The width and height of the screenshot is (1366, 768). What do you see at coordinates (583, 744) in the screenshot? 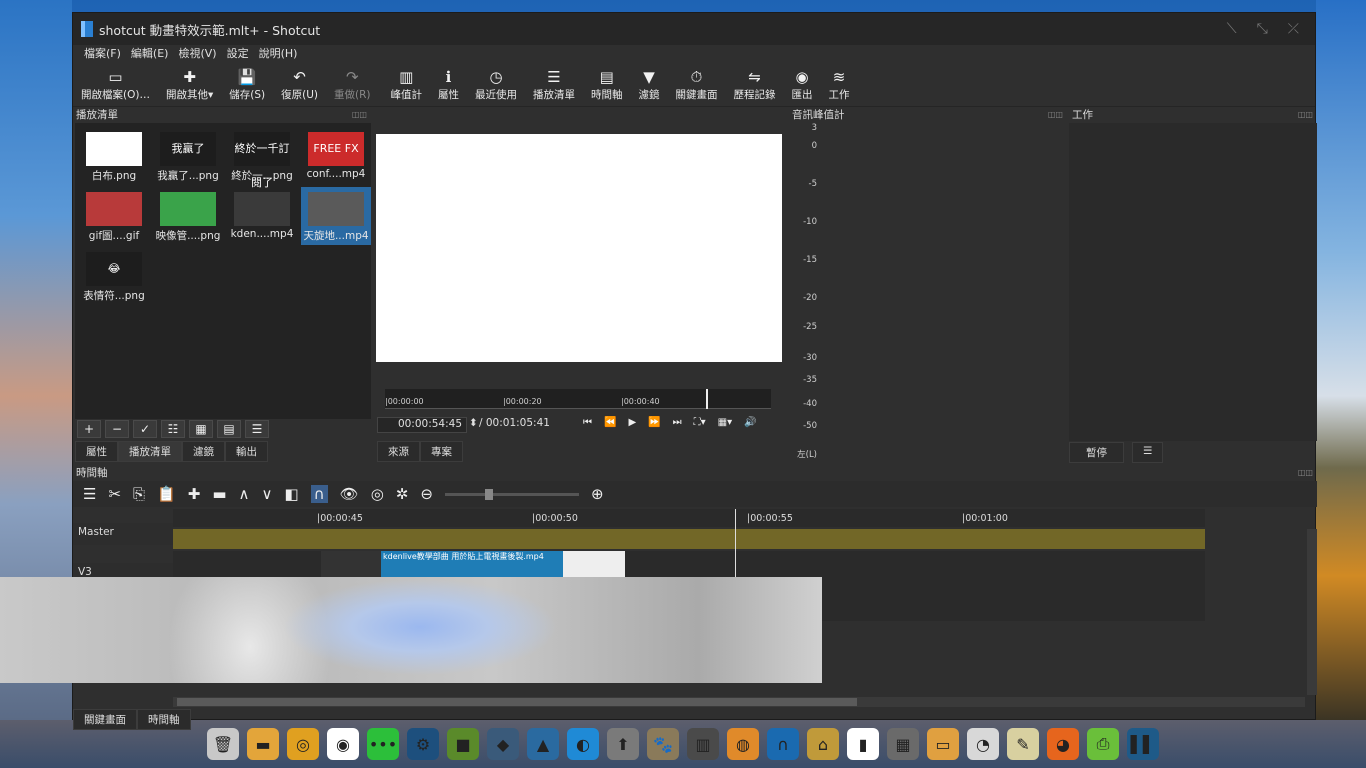
I see `firefox-dev-icon: ◐` at bounding box center [583, 744].